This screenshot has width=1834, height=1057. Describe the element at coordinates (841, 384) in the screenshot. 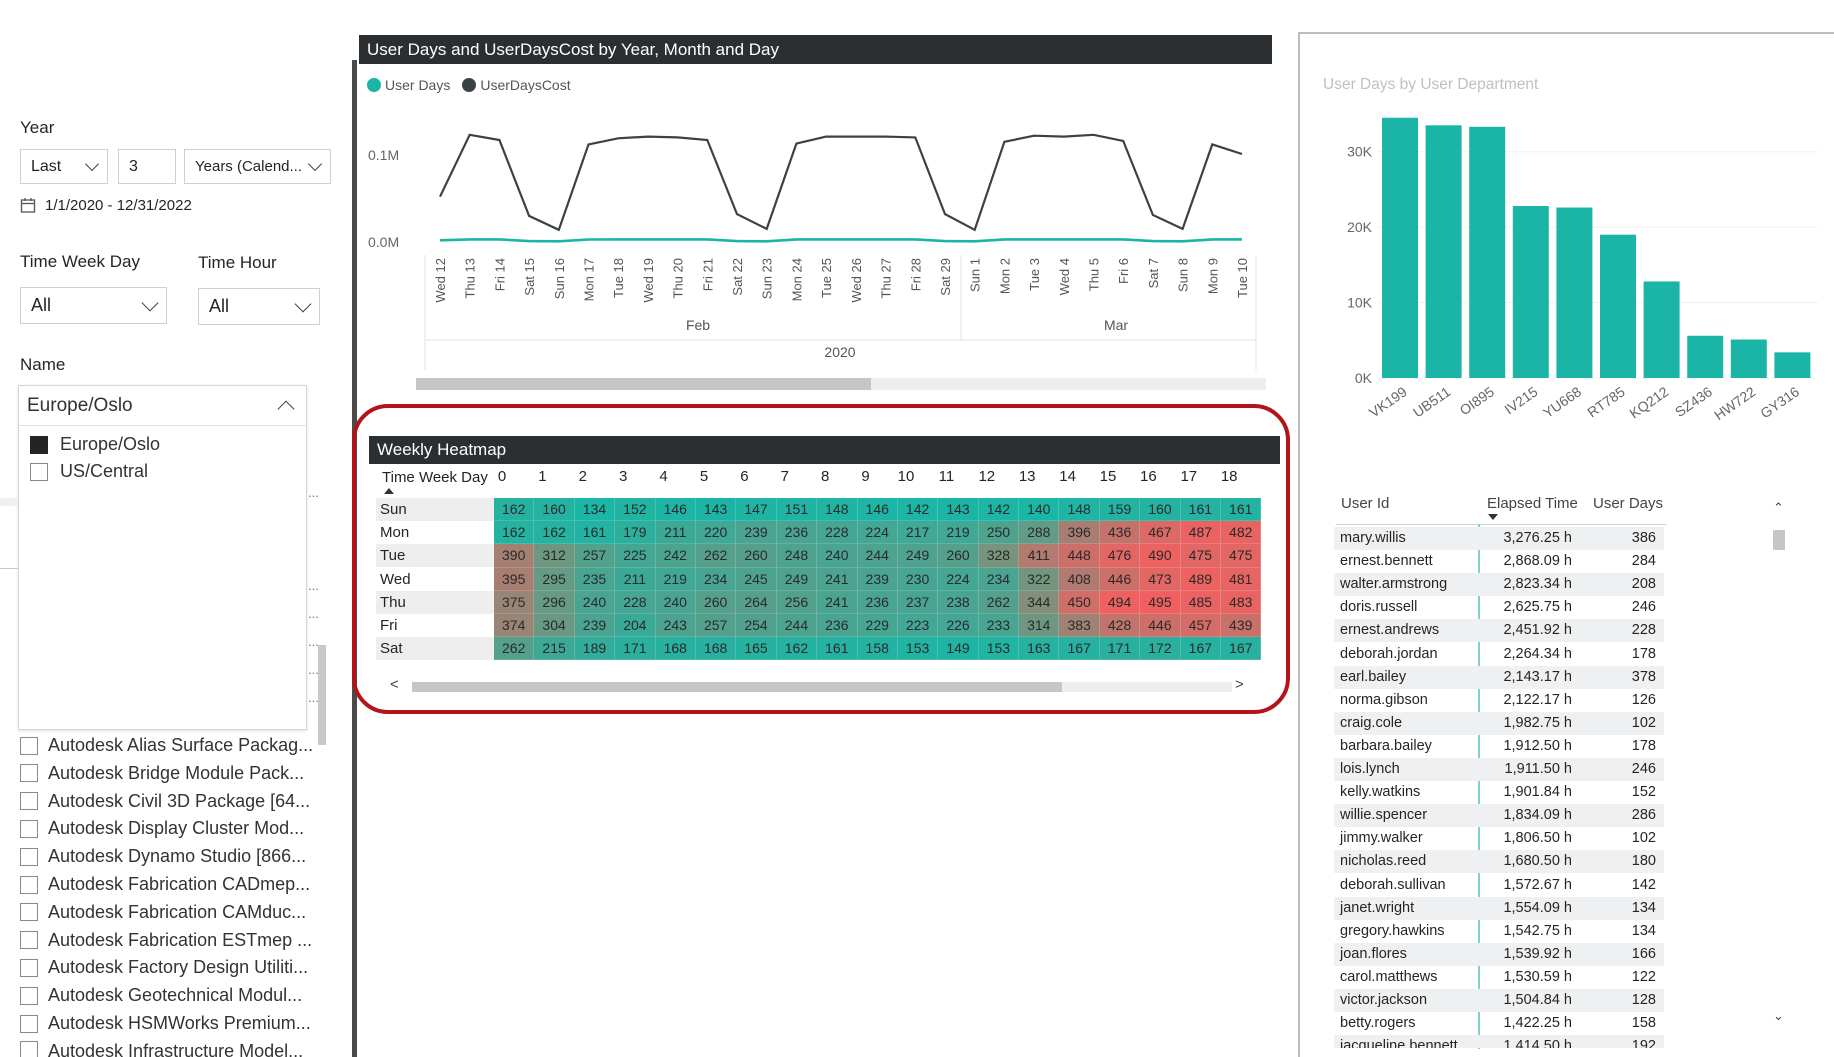

I see `line-chart-scrollbar` at that location.